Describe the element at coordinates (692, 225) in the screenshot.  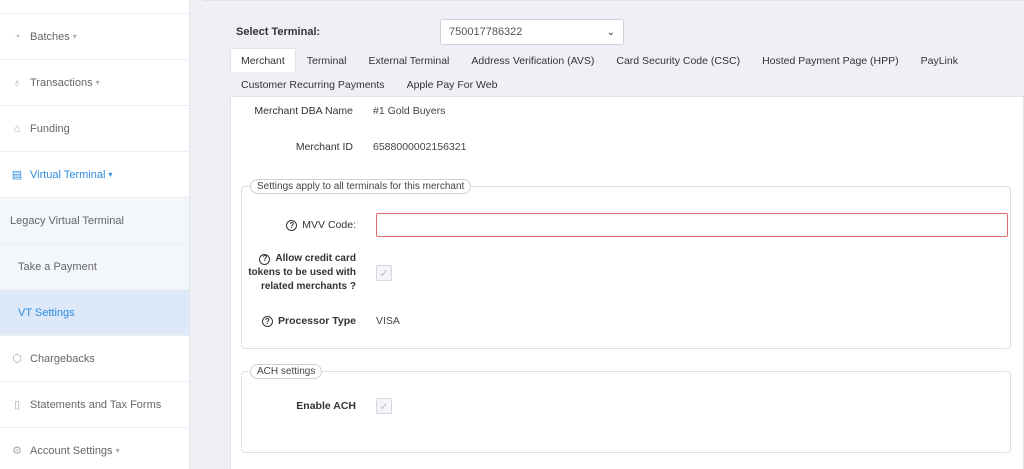
I see `mvv-code-input` at that location.